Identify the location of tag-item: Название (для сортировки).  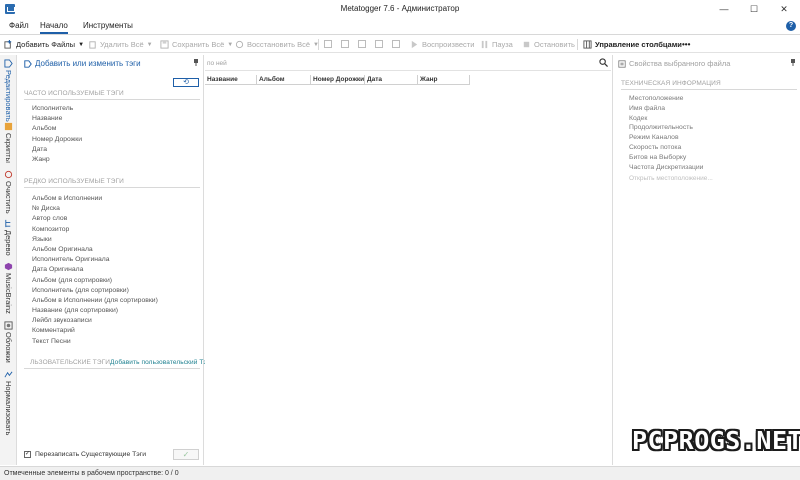
(95, 312).